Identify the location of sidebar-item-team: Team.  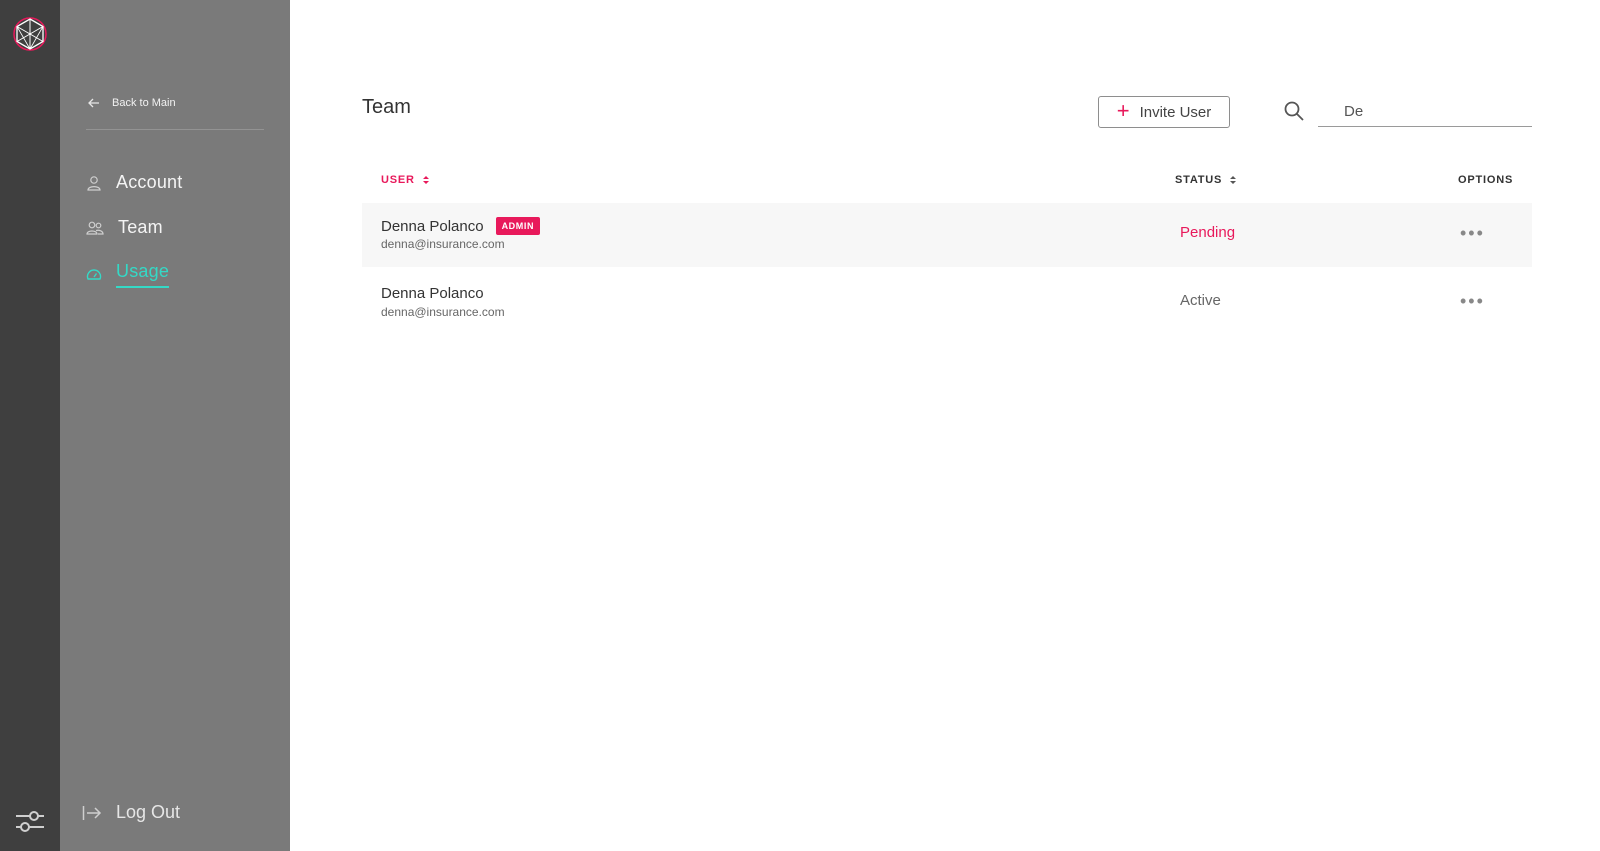
(124, 227).